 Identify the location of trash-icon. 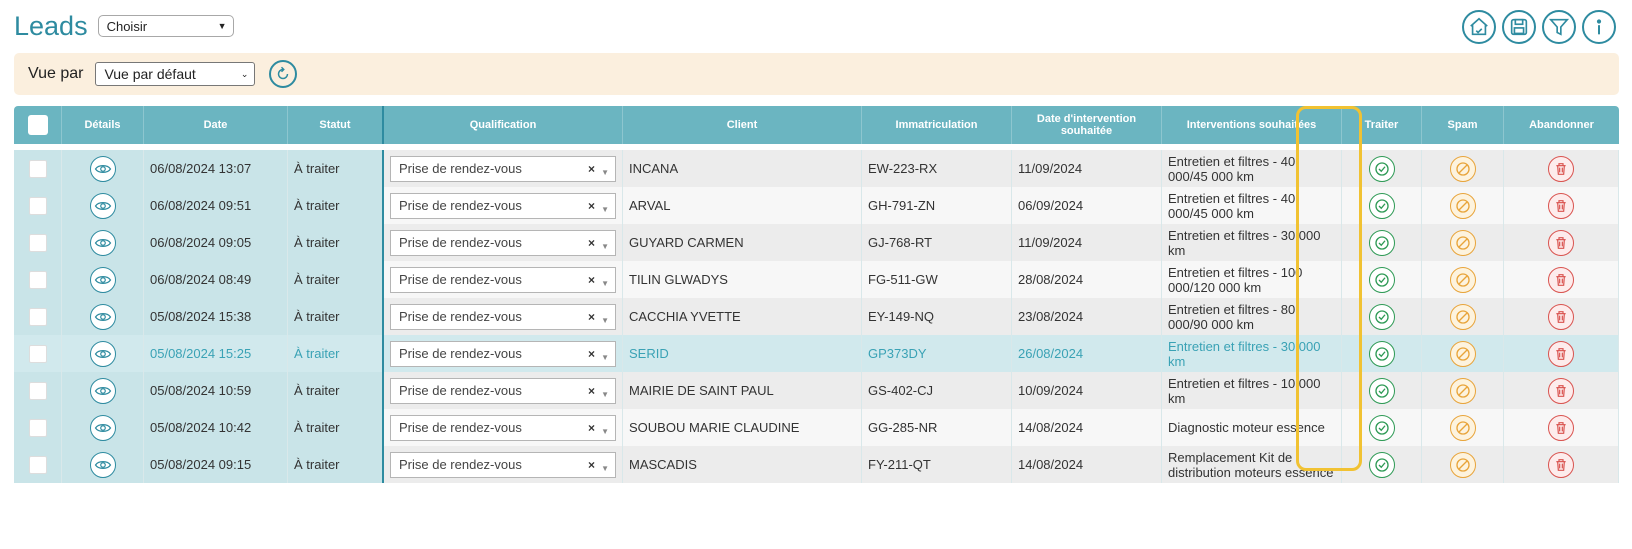
(1561, 390).